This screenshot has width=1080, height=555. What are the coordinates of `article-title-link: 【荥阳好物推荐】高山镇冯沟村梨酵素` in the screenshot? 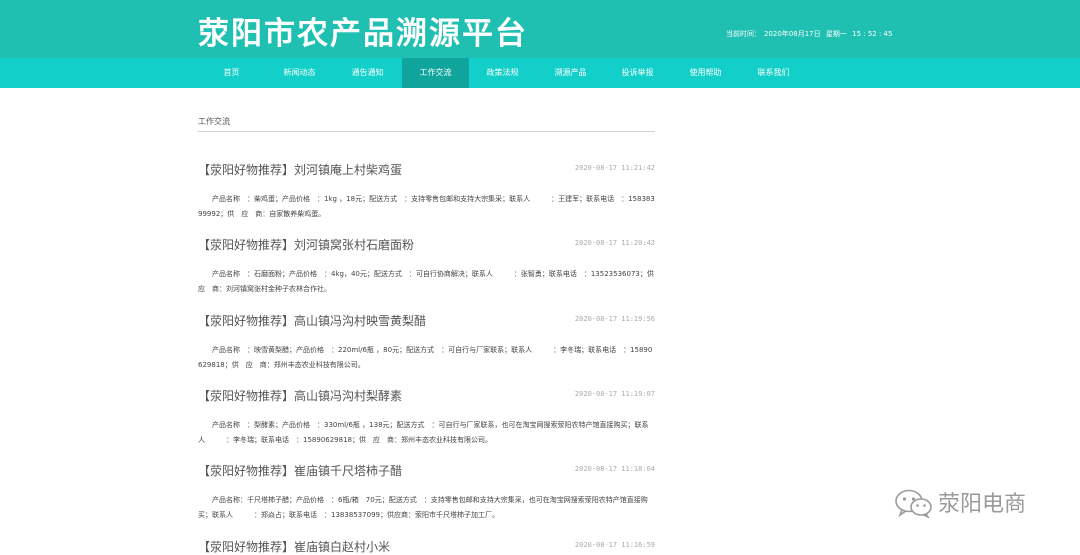 It's located at (300, 395).